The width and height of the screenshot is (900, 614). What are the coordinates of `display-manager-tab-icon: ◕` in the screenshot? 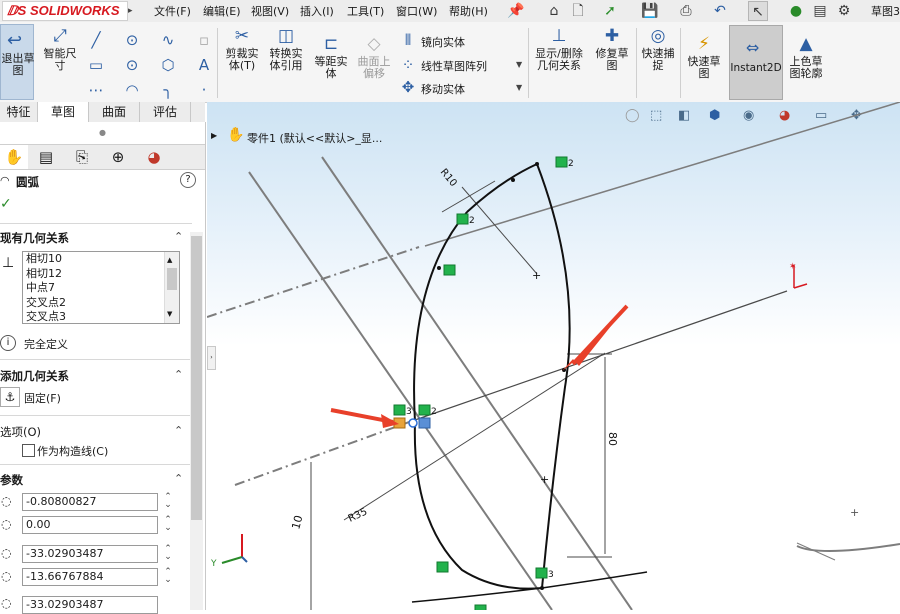 It's located at (154, 157).